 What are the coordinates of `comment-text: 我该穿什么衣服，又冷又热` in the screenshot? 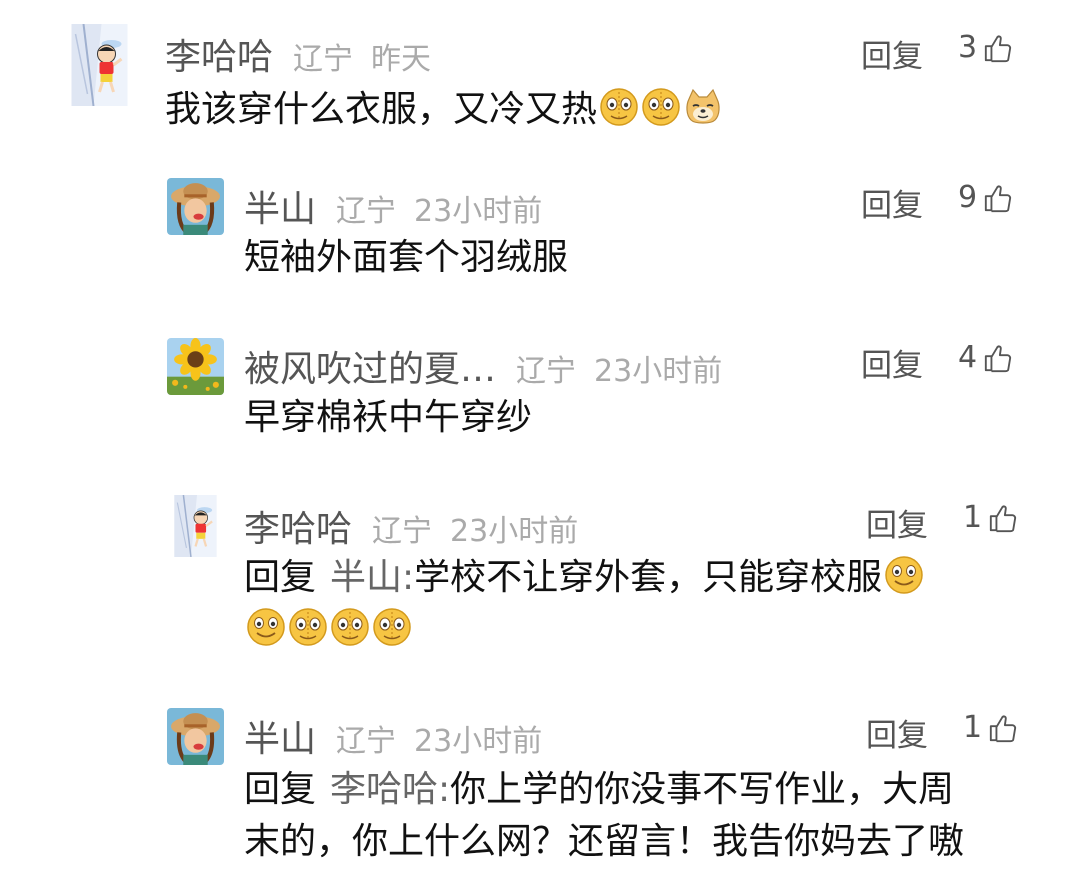 It's located at (605, 110).